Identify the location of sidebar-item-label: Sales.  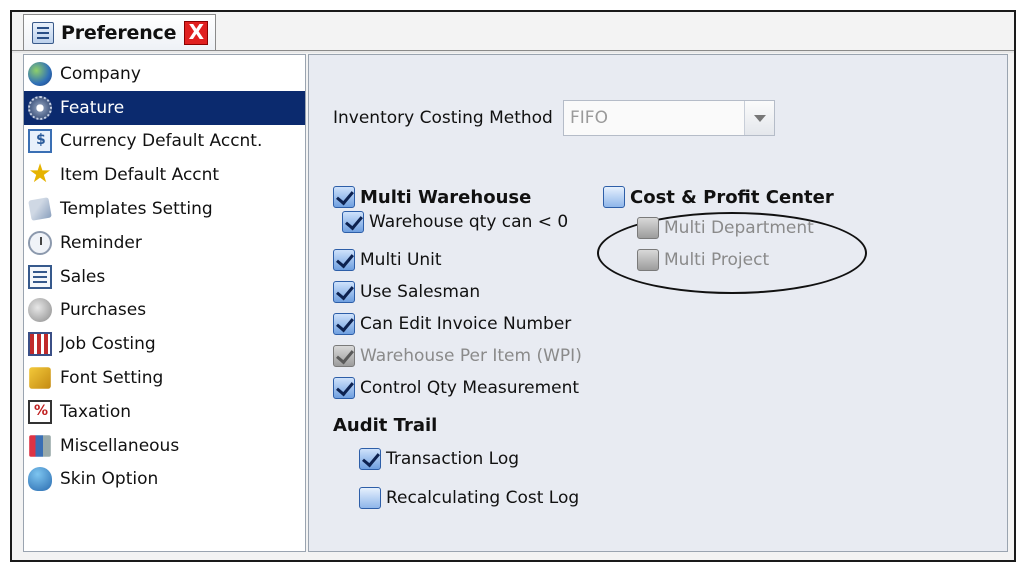
(83, 276).